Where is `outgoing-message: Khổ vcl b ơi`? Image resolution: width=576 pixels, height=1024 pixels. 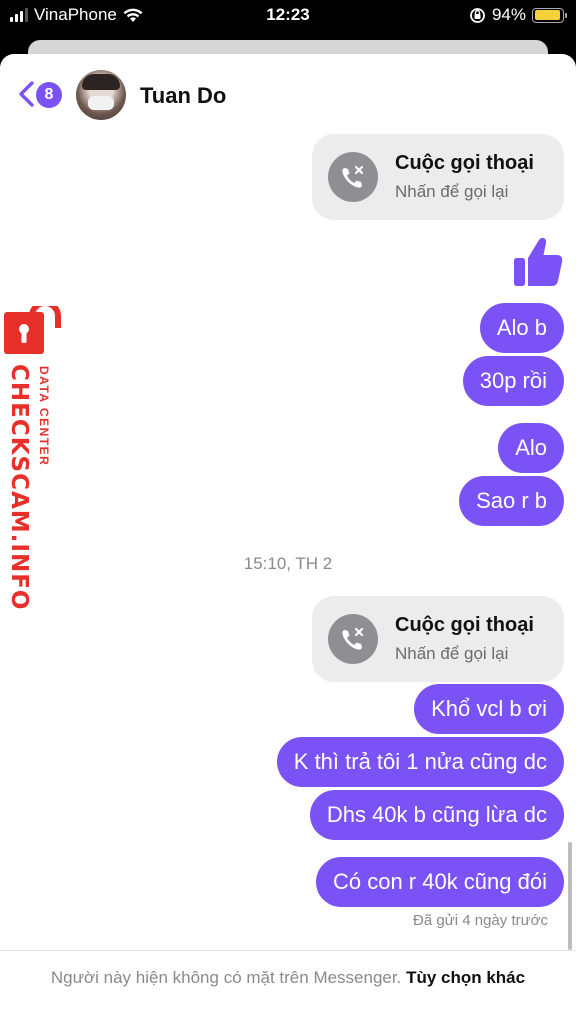 outgoing-message: Khổ vcl b ơi is located at coordinates (489, 709).